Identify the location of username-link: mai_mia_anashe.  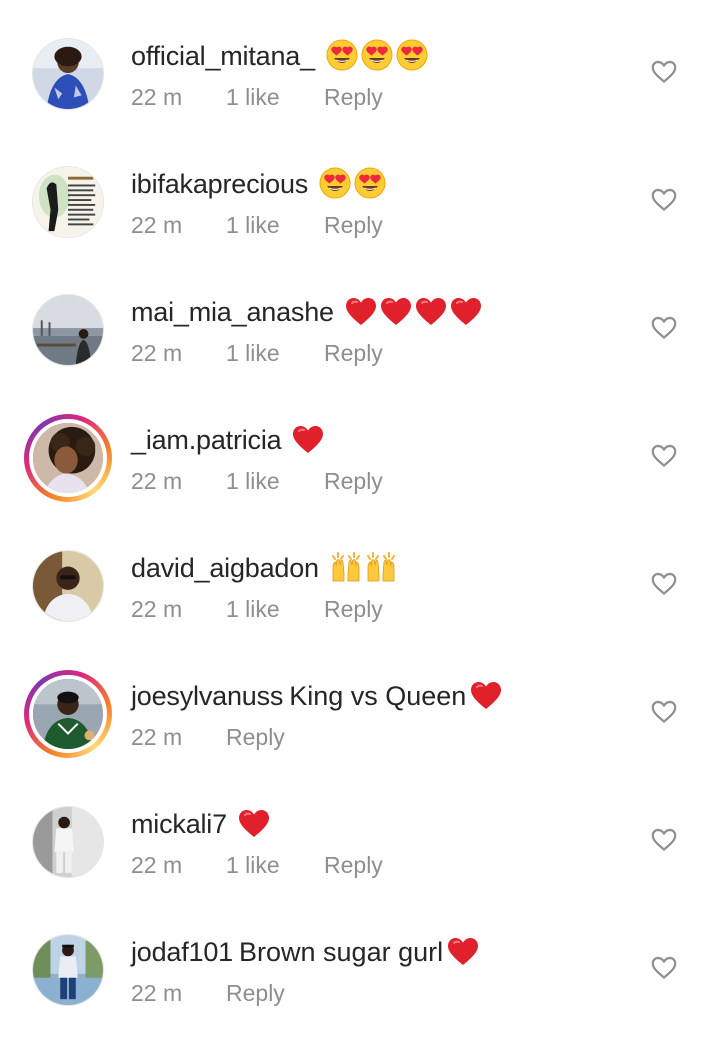
(232, 312).